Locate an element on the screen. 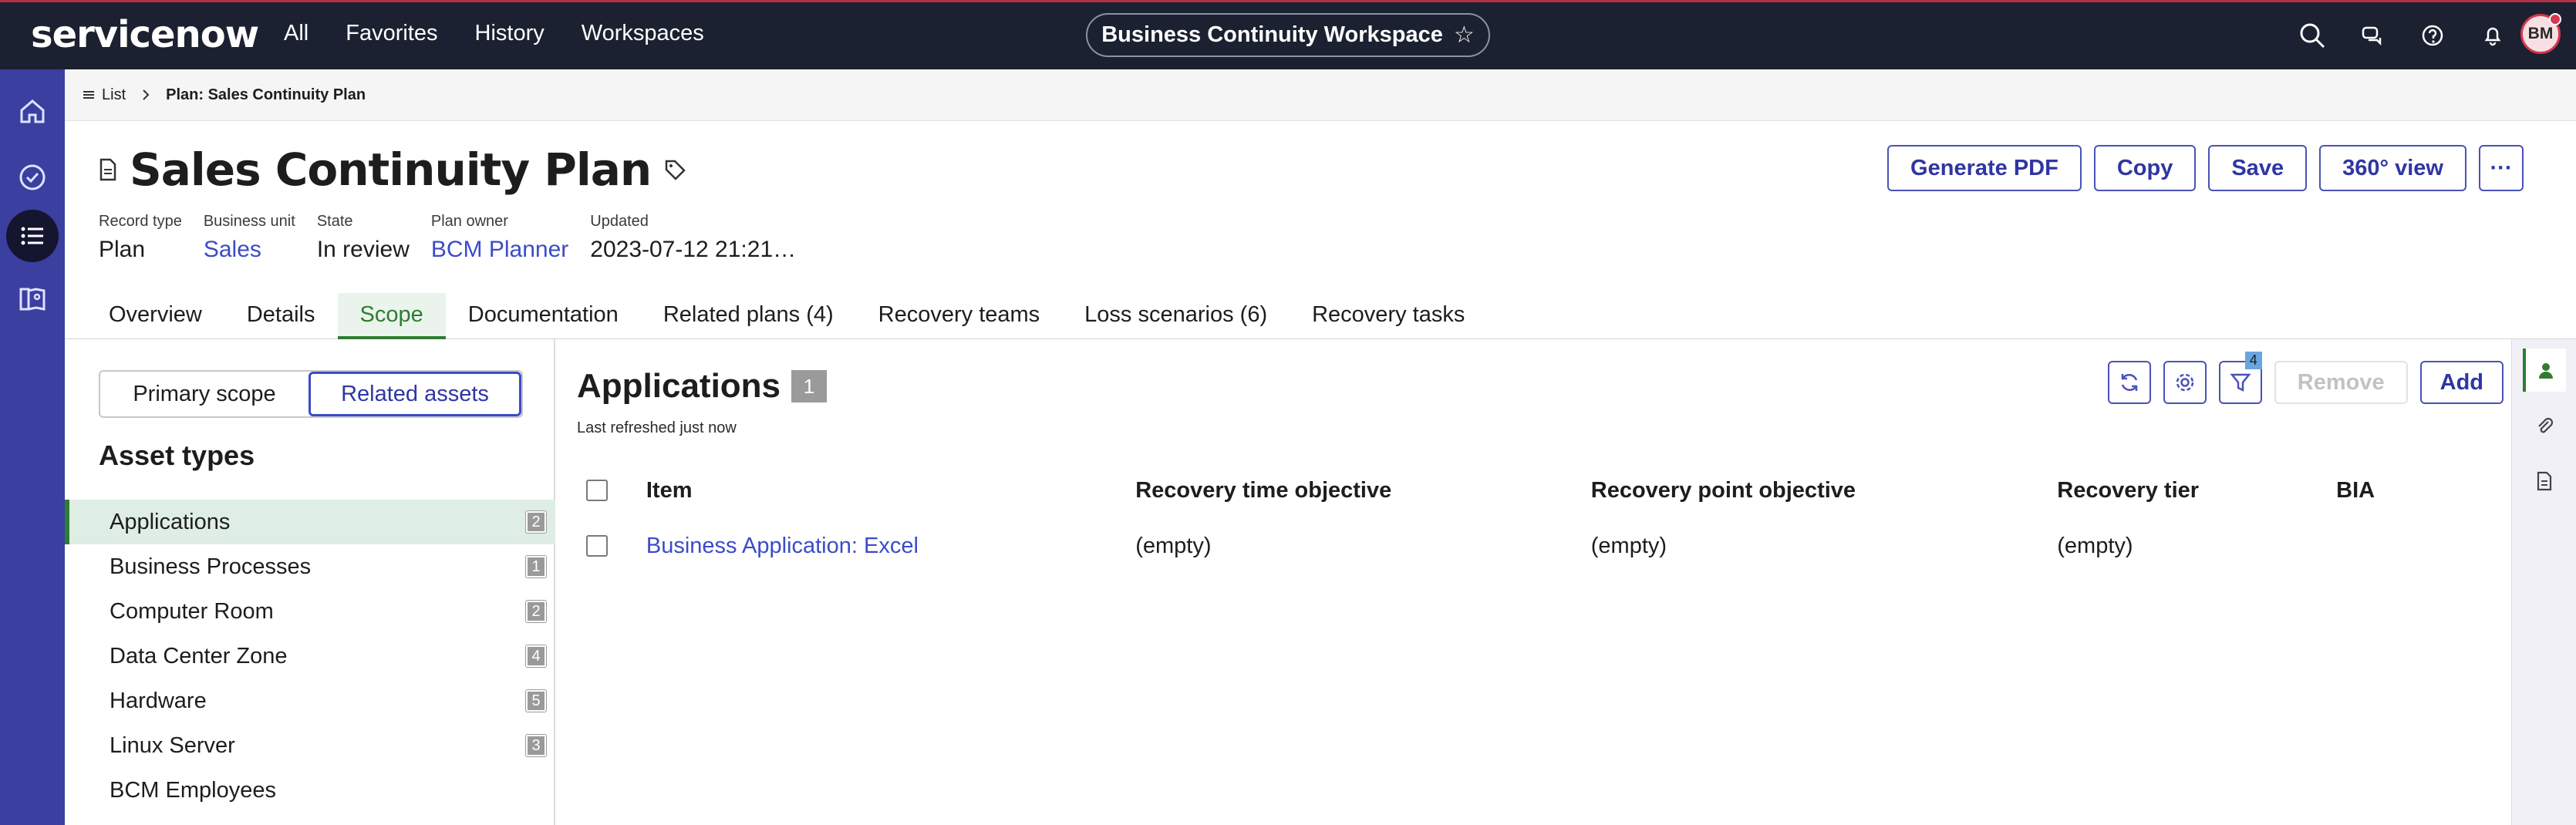 This screenshot has height=825, width=2576. related-assets-toggle: Related assets is located at coordinates (415, 394).